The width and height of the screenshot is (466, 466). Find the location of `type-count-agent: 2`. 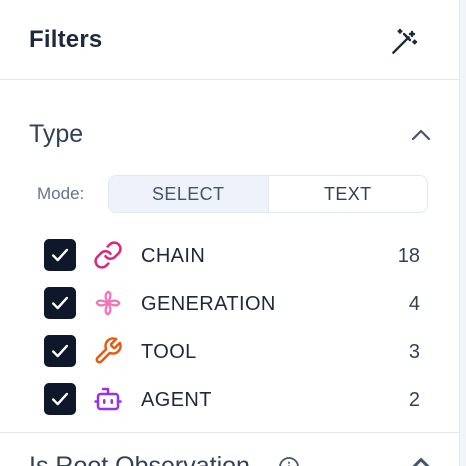

type-count-agent: 2 is located at coordinates (414, 400).